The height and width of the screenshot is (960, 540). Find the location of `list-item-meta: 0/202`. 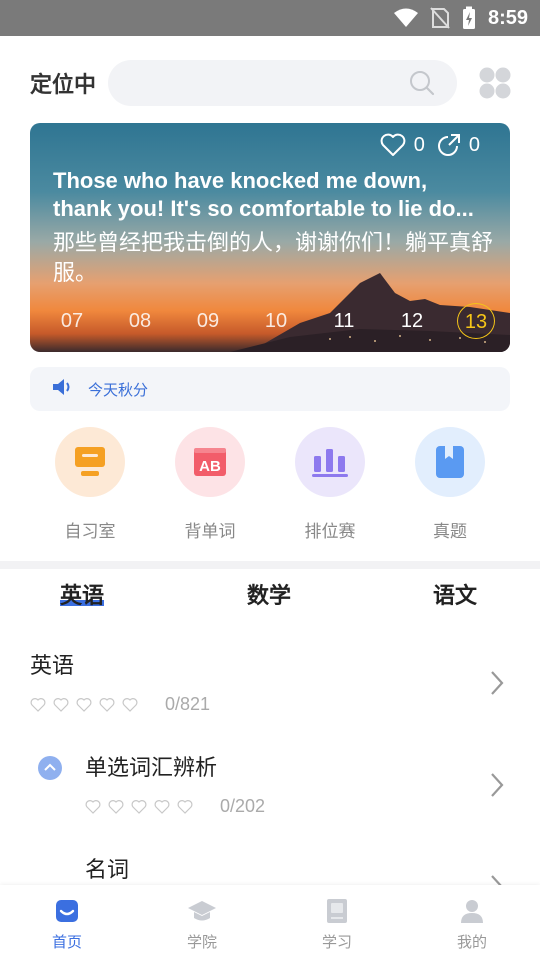

list-item-meta: 0/202 is located at coordinates (175, 806).